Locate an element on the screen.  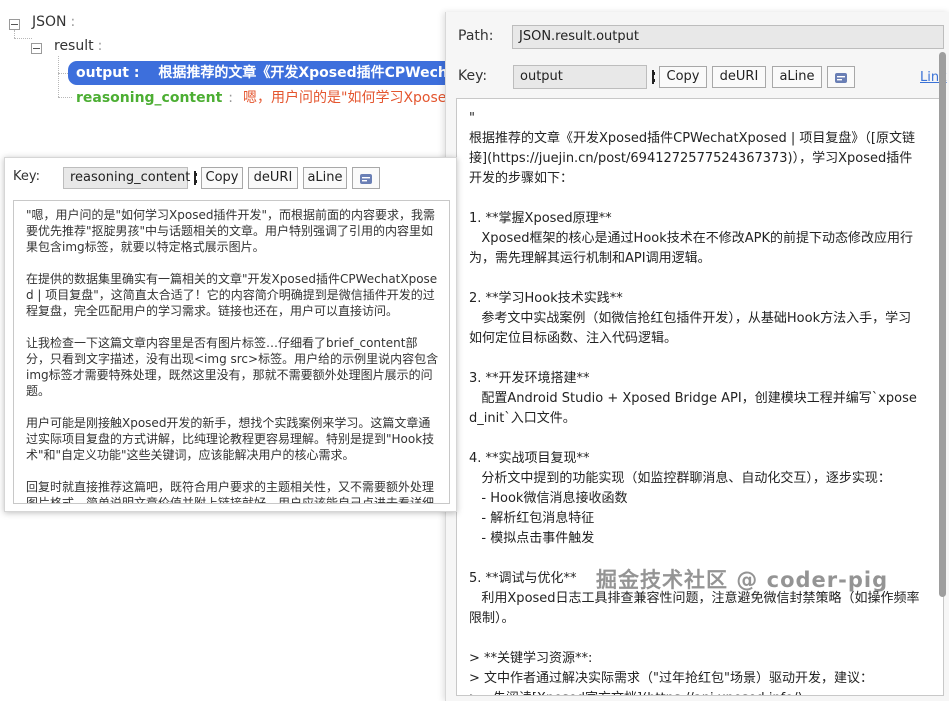
tree-node-rc-key: reasoning_content is located at coordinates (149, 98).